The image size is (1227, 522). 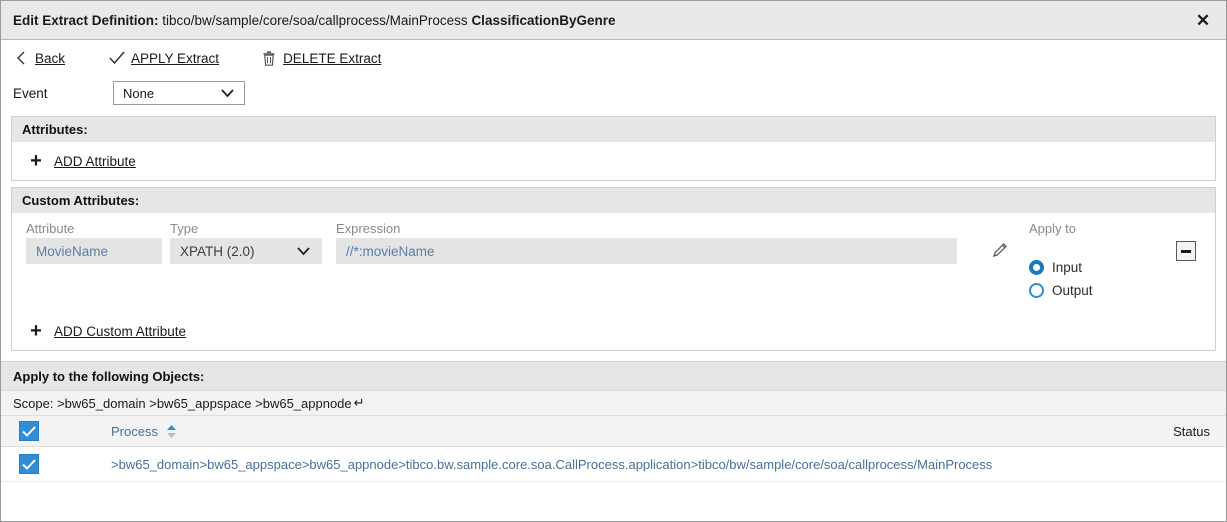 What do you see at coordinates (134, 431) in the screenshot?
I see `process-column-label: Process` at bounding box center [134, 431].